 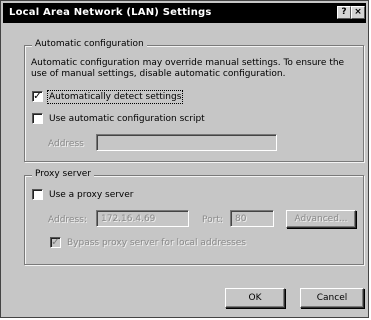 What do you see at coordinates (127, 119) in the screenshot?
I see `use-script-label: Use automatic configuration script` at bounding box center [127, 119].